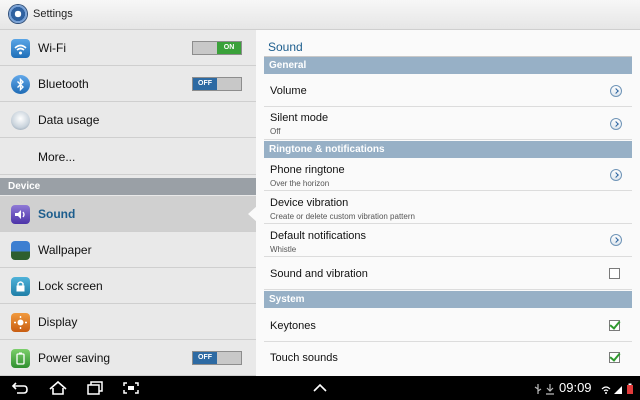 Image resolution: width=640 pixels, height=400 pixels. I want to click on wallpaper-icon, so click(20, 250).